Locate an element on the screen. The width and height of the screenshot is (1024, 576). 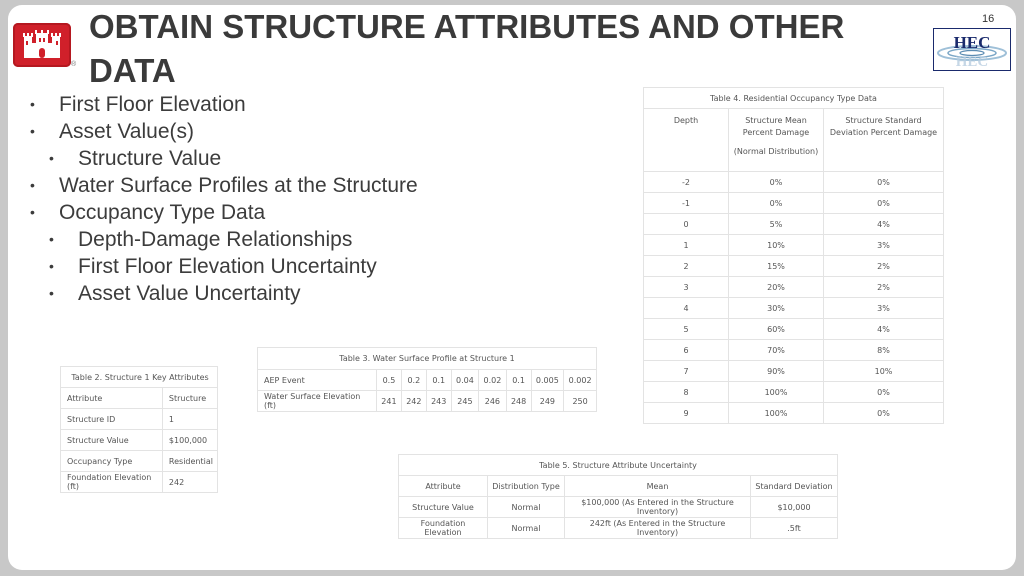
table-cell: 0 is located at coordinates (686, 224).